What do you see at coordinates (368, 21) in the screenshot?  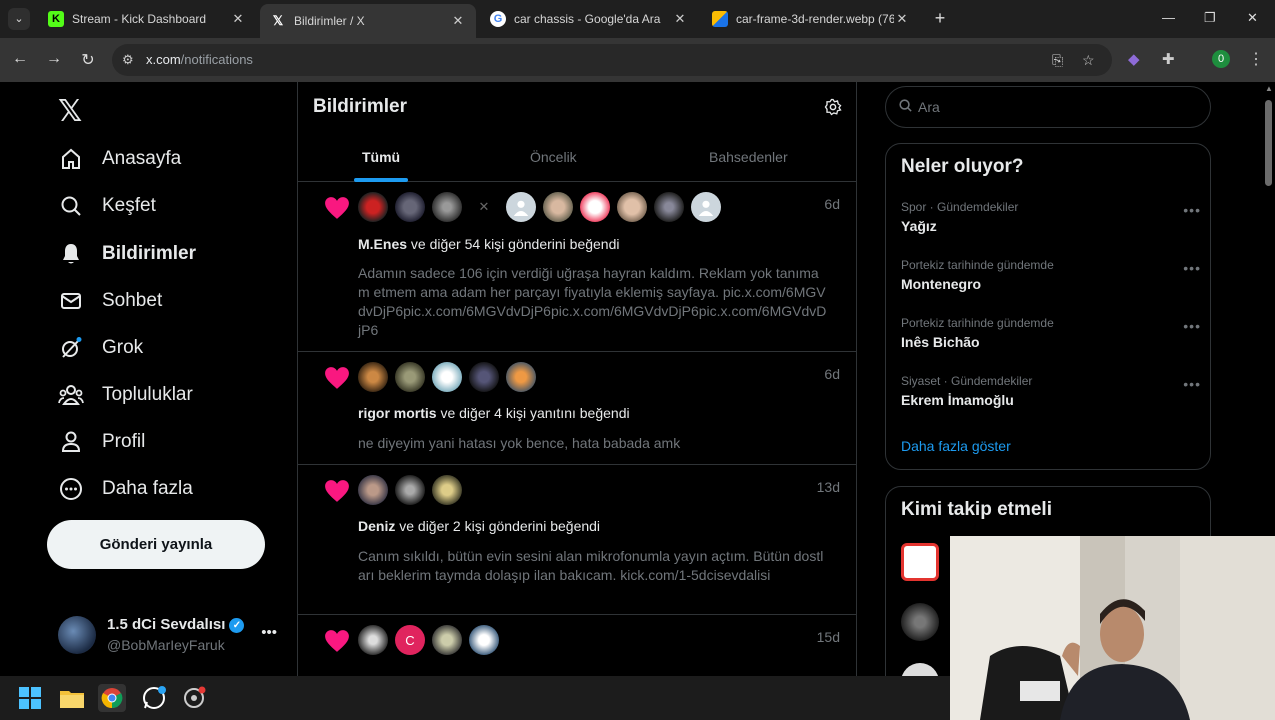 I see `tab-x-notifications: 𝕏 Bildirimler / X ✕` at bounding box center [368, 21].